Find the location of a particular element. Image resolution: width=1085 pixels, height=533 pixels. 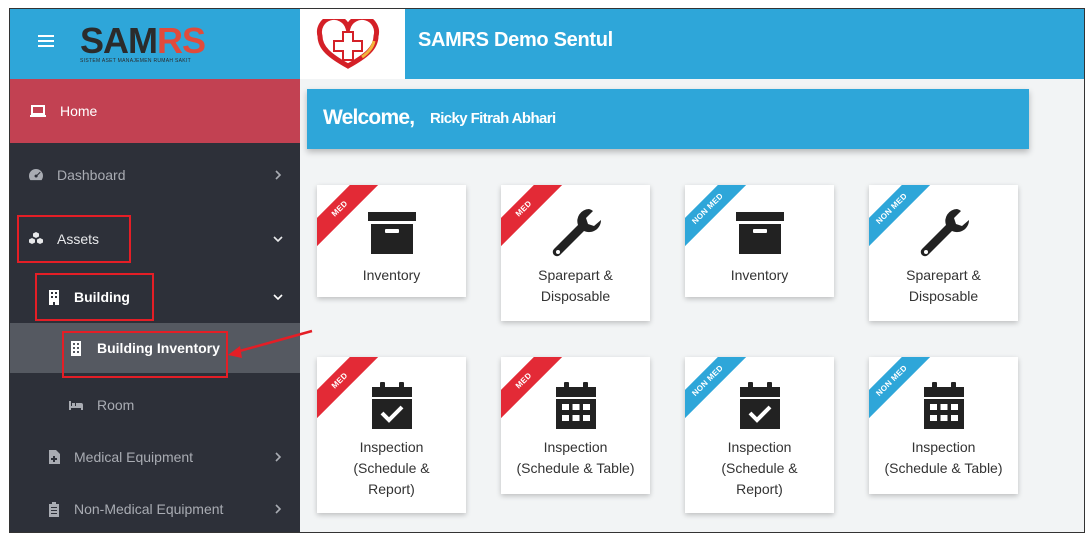

highlight-box-building-inventory is located at coordinates (145, 354).